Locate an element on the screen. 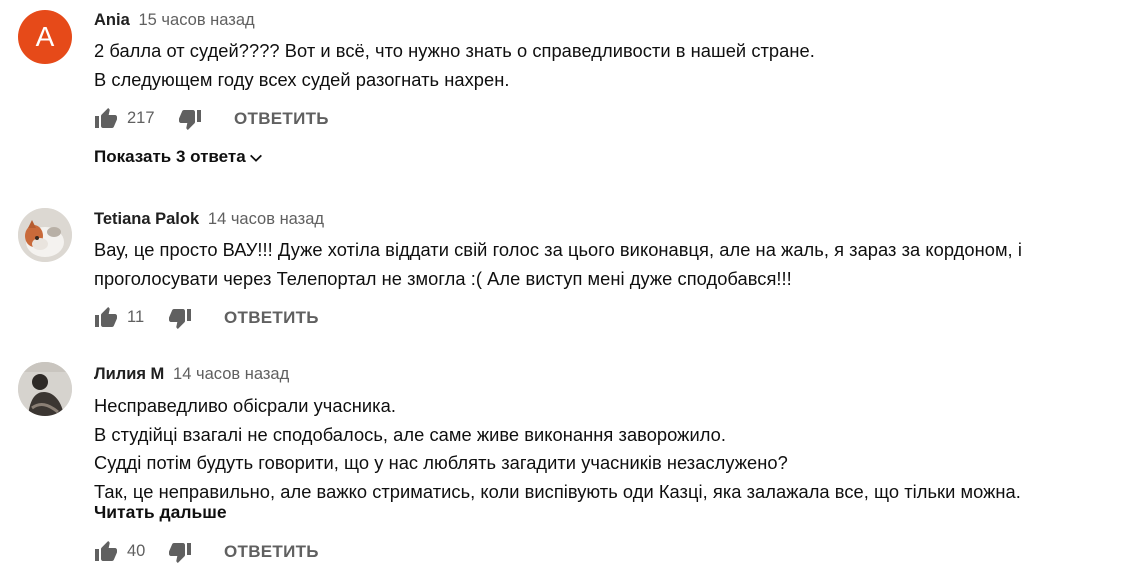 The width and height of the screenshot is (1122, 573). comment-header: Лилия М 14 часов назад is located at coordinates (191, 374).